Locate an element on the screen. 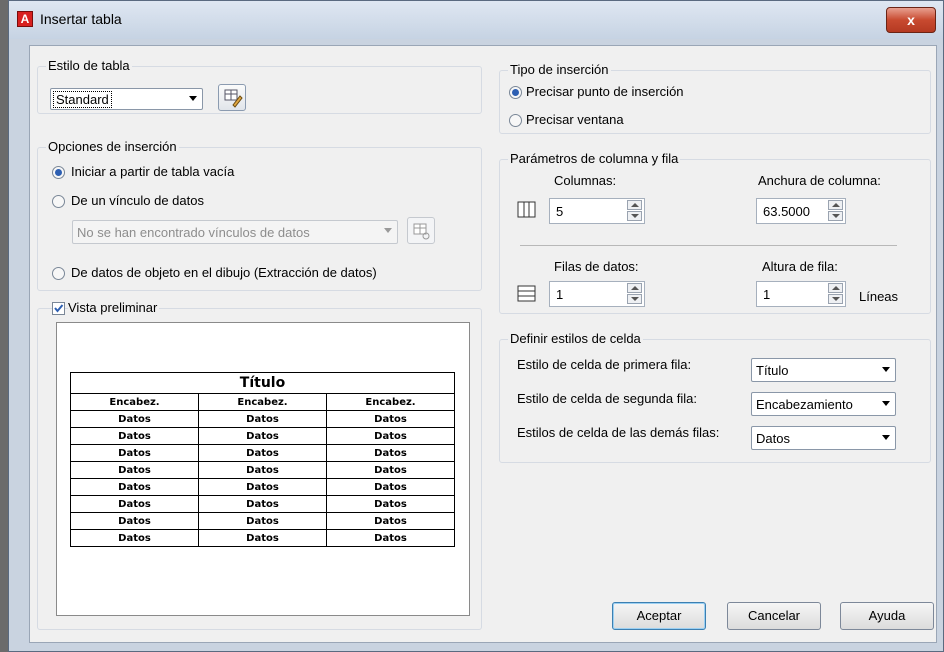  second-row-style-label: Estilo de celda de segunda fila: is located at coordinates (607, 398).